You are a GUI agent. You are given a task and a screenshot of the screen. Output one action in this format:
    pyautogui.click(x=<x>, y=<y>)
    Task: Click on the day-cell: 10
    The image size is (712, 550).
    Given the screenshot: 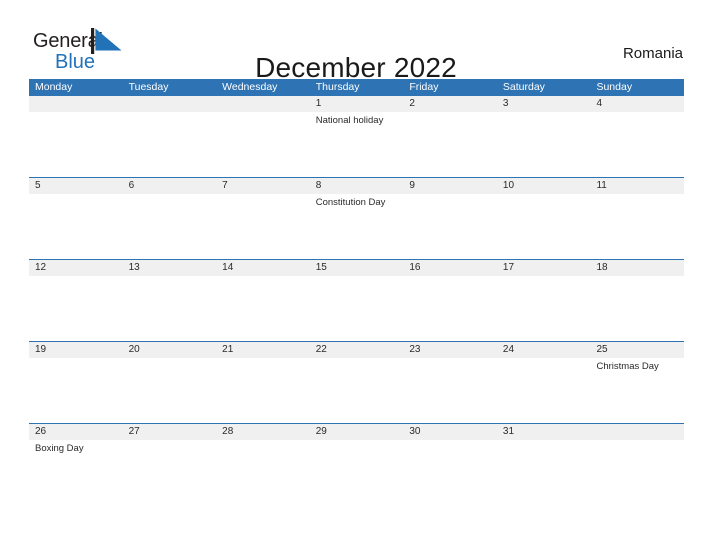 What is the action you would take?
    pyautogui.click(x=544, y=218)
    